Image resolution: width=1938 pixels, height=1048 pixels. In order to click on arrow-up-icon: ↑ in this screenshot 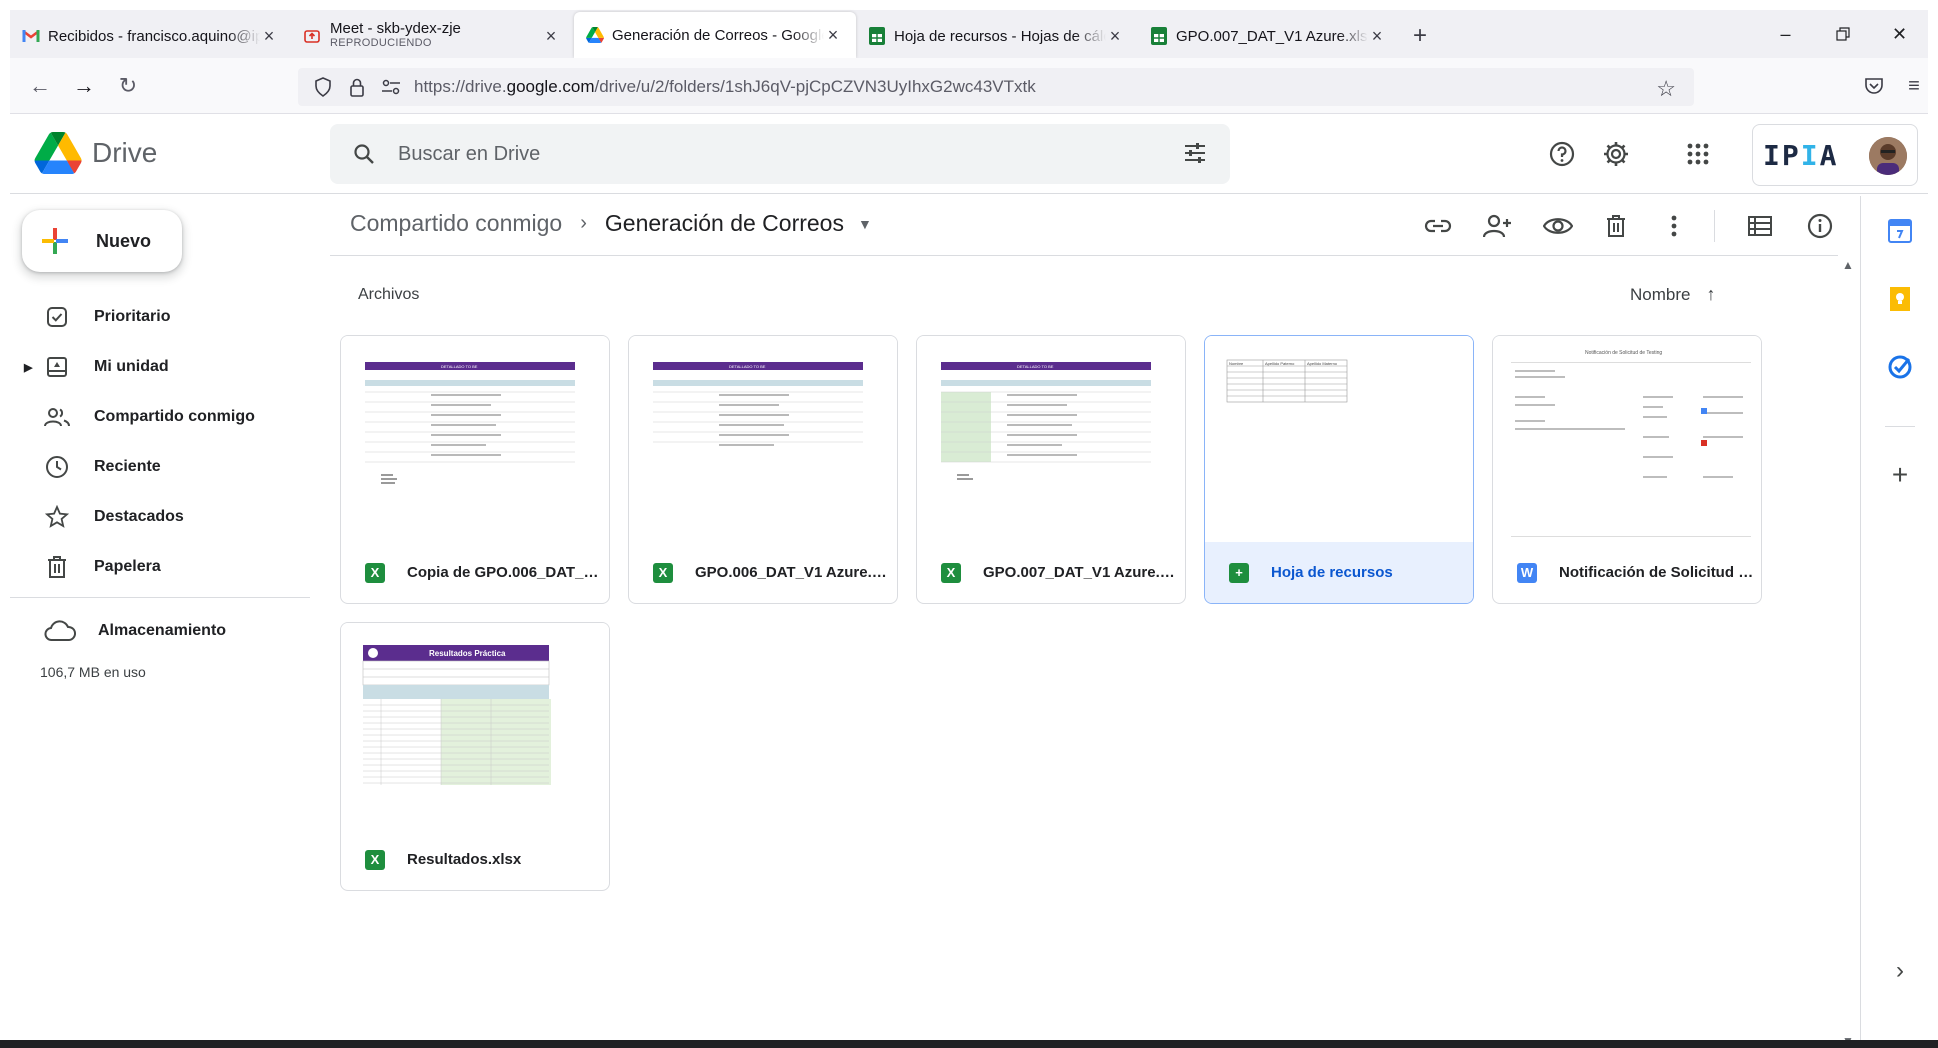, I will do `click(1710, 294)`.